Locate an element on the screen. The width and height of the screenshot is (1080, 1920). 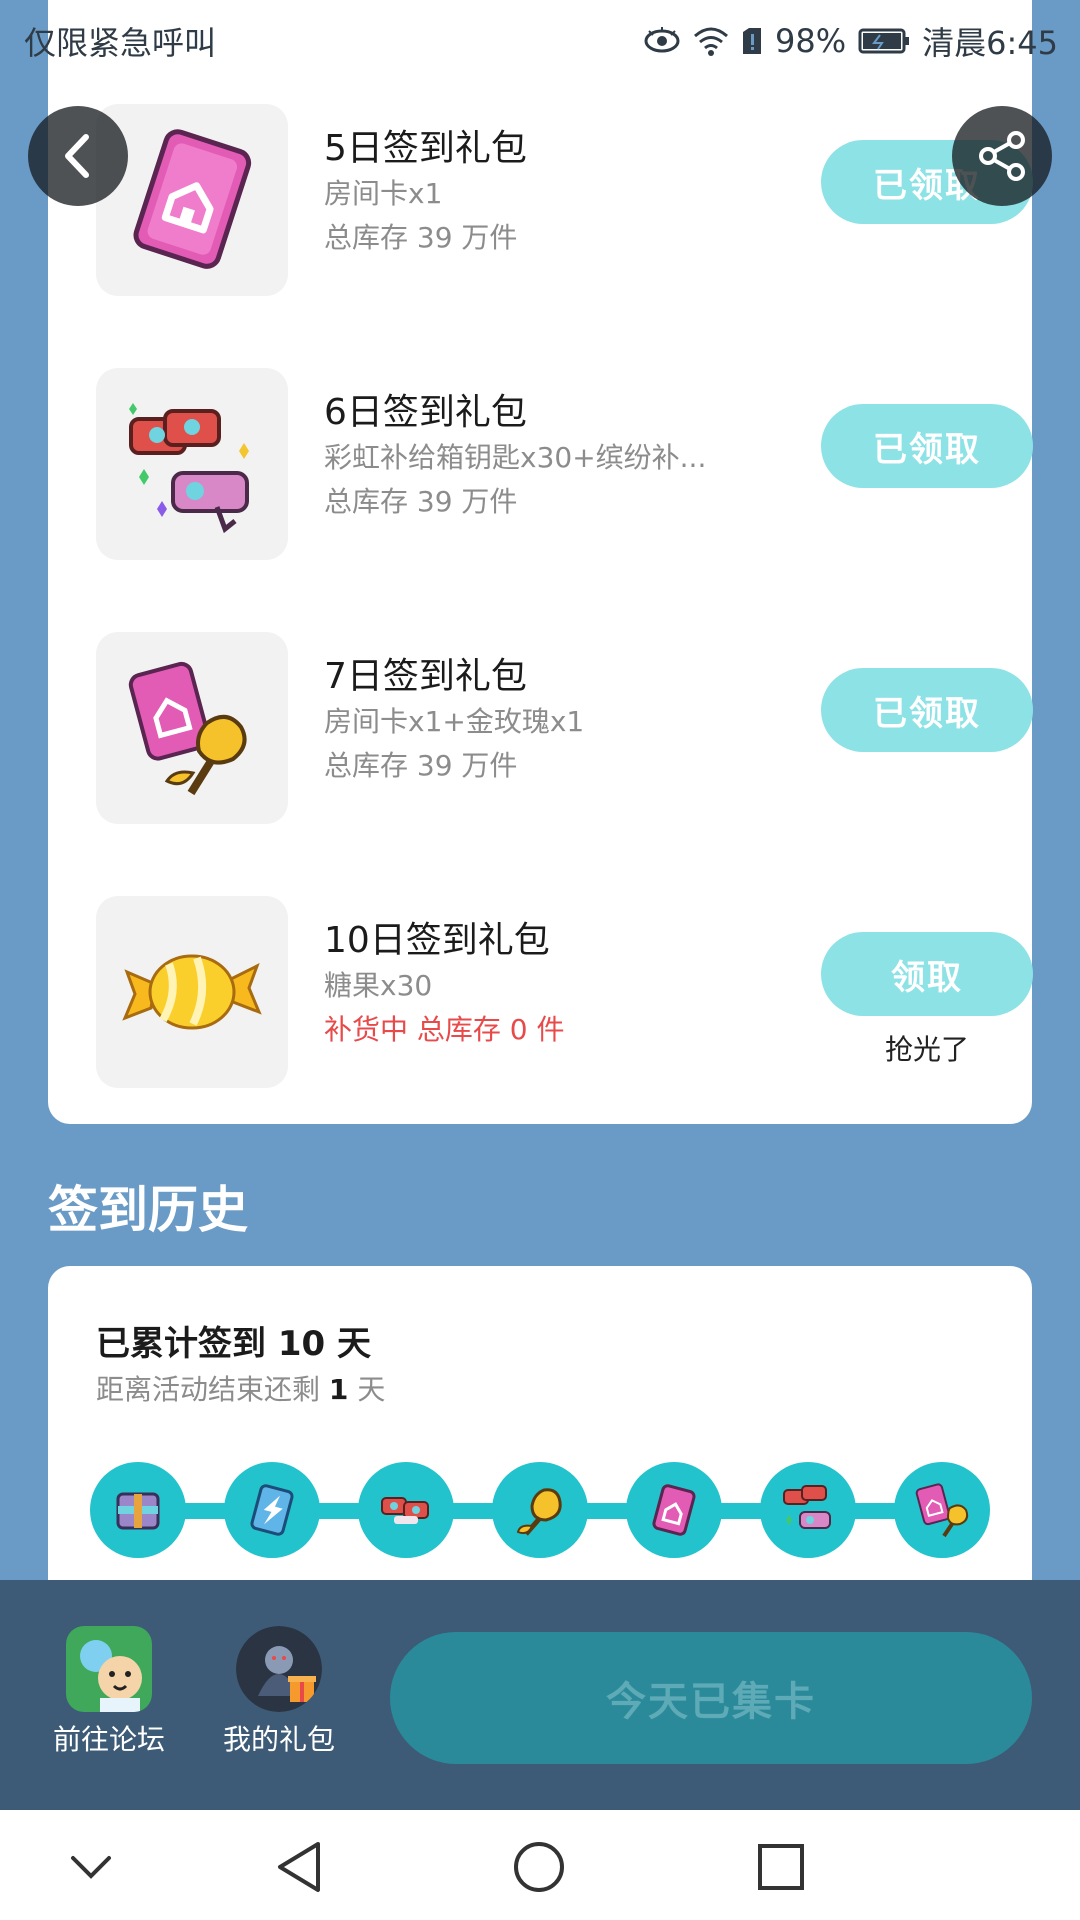
claim-button: 领取 is located at coordinates (927, 974).